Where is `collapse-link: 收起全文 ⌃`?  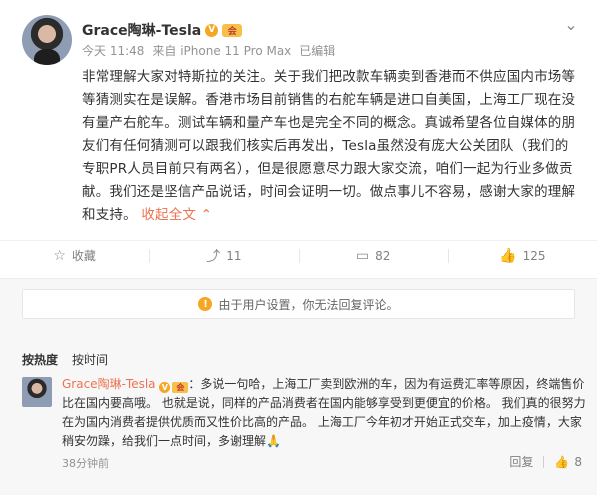 collapse-link: 收起全文 ⌃ is located at coordinates (176, 215).